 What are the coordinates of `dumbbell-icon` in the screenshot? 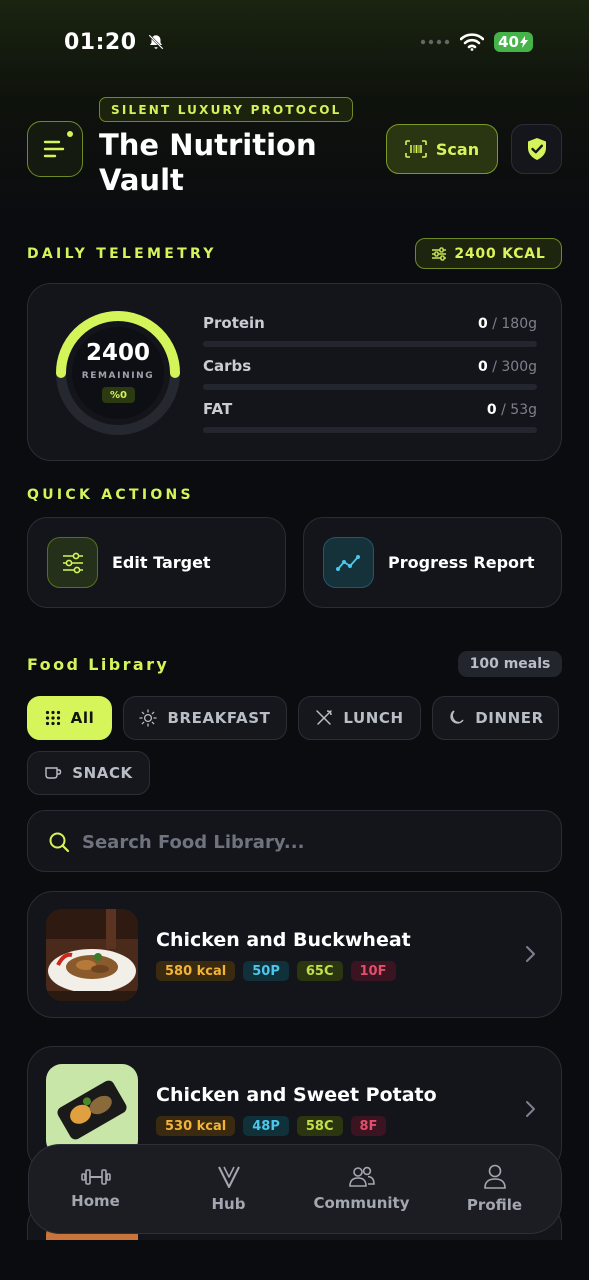 It's located at (95, 1177).